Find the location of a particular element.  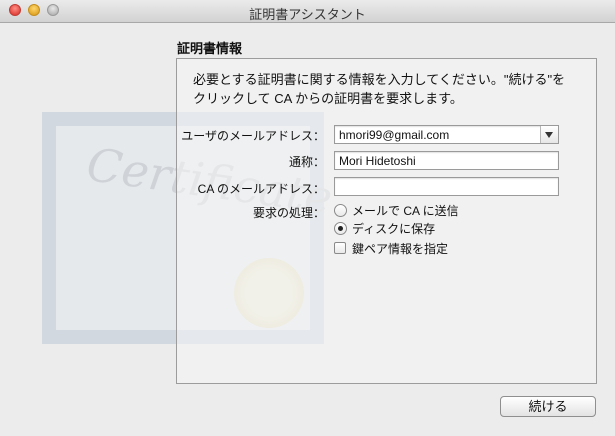

request-label: 要求の処理： is located at coordinates (288, 213).